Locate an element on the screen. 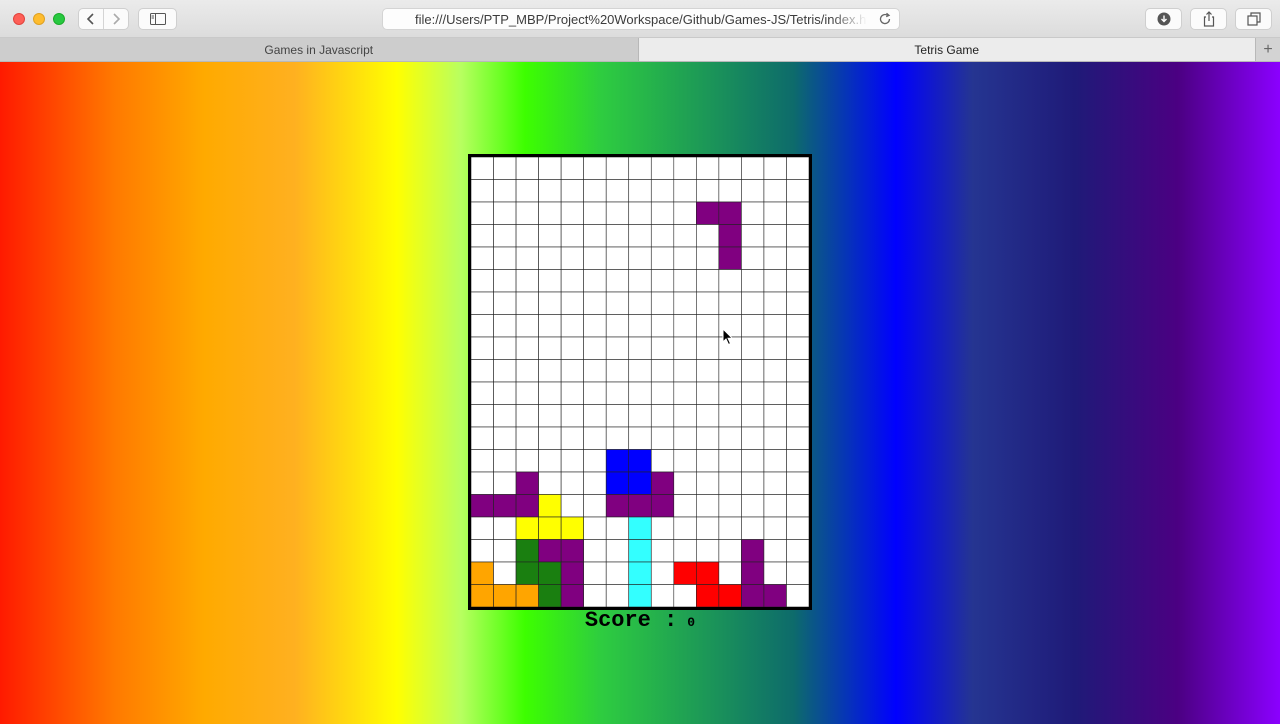  tab-overview-button is located at coordinates (1253, 19).